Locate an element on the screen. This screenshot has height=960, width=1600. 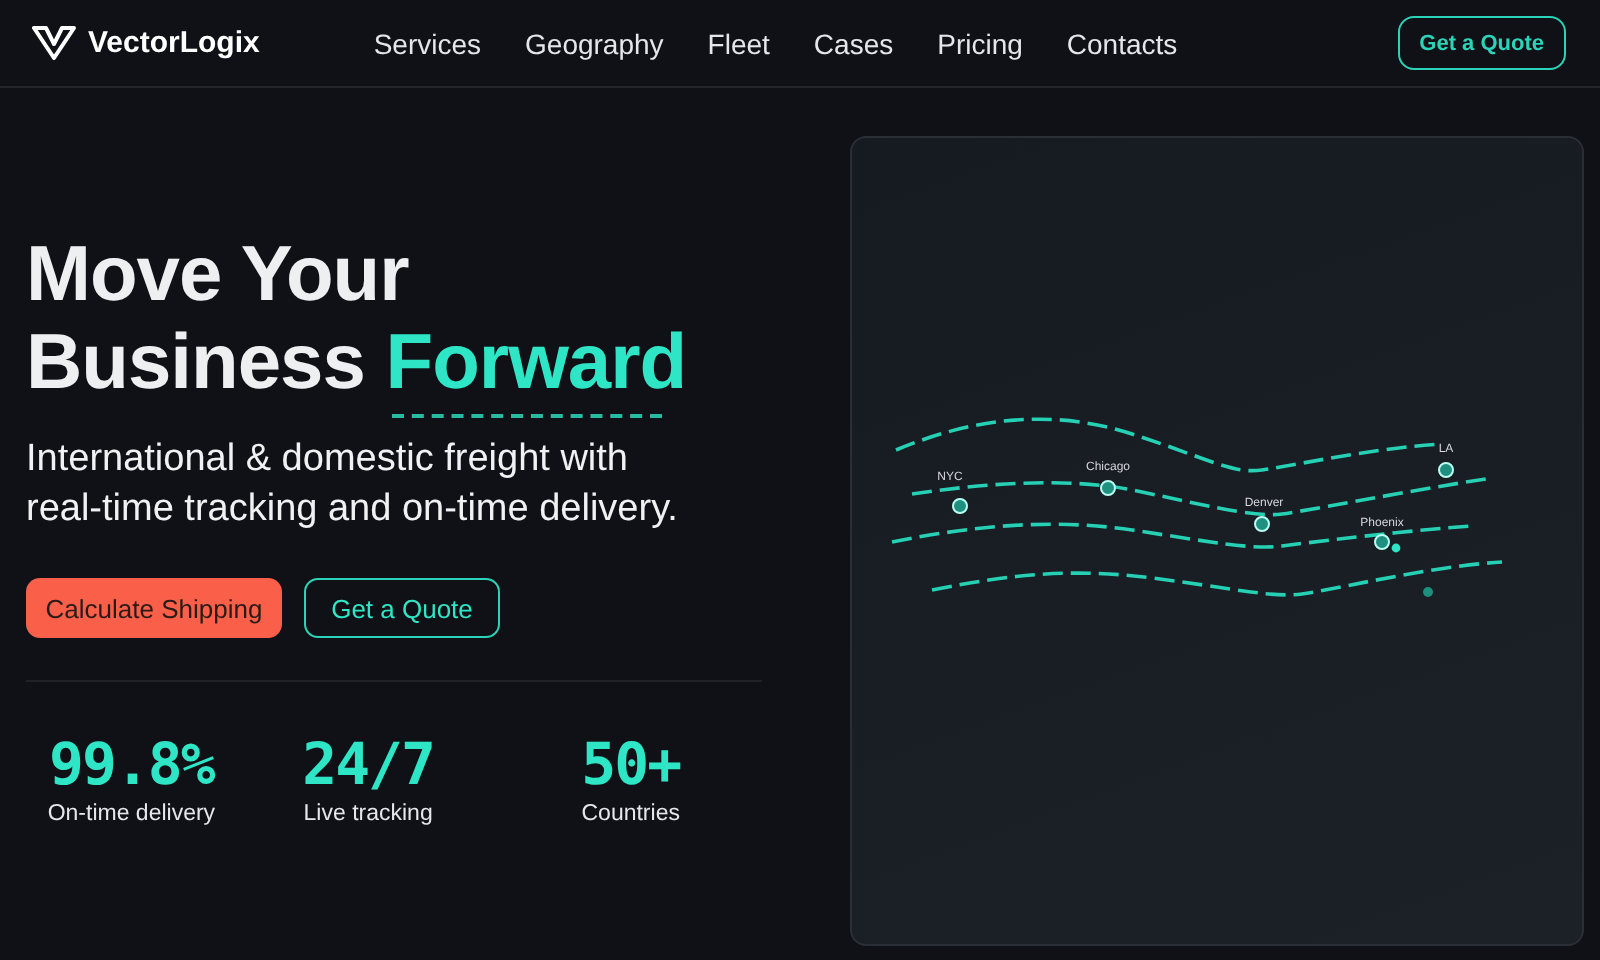
hero-subtitle: International & domestic freight with real-time tracking and on-time delivery. is located at coordinates (353, 485).